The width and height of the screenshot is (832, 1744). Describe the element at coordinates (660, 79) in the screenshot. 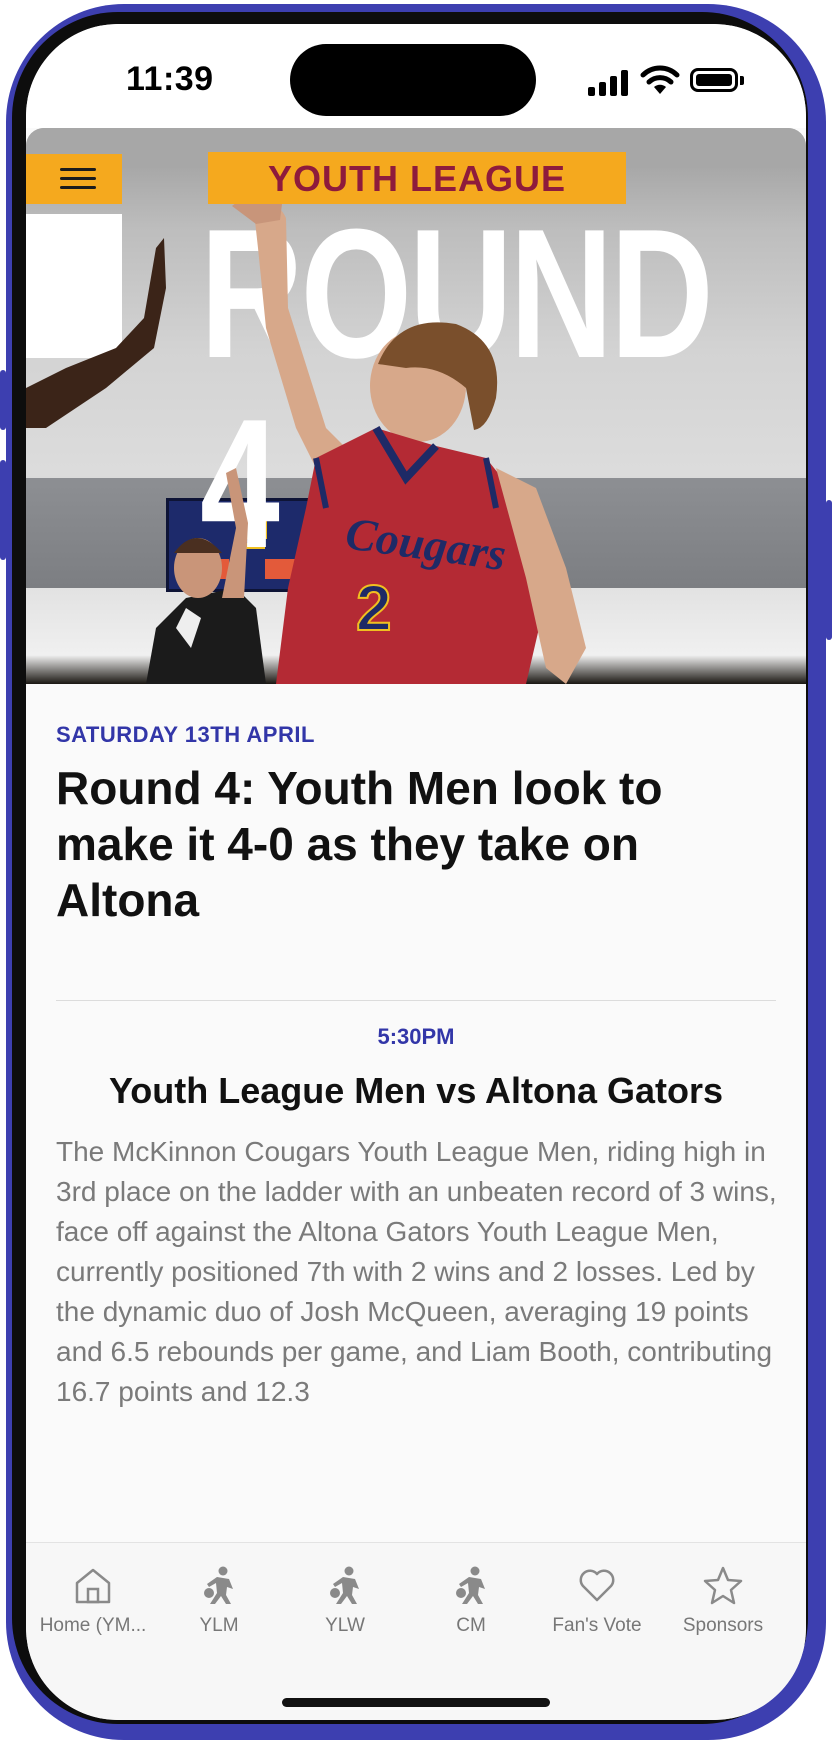

I see `wifi-icon` at that location.